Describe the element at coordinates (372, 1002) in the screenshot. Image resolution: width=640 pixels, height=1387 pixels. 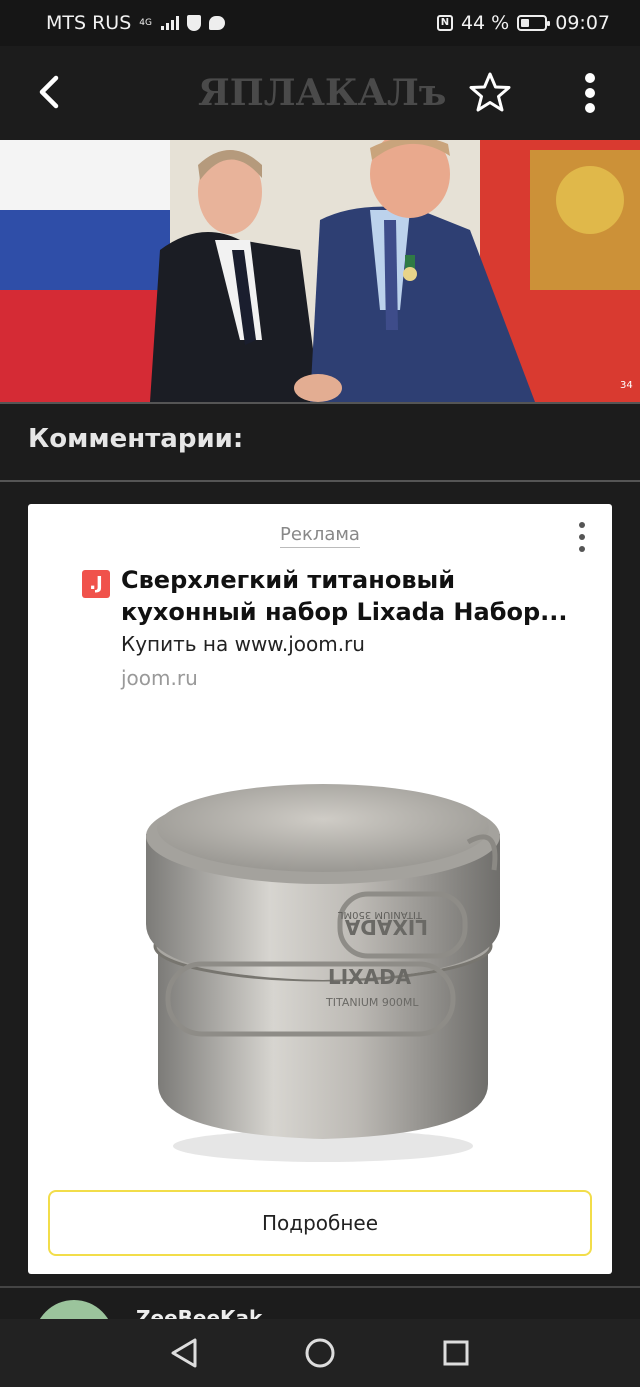
I see `pot-capacity-text: TITANIUM 900ML` at that location.